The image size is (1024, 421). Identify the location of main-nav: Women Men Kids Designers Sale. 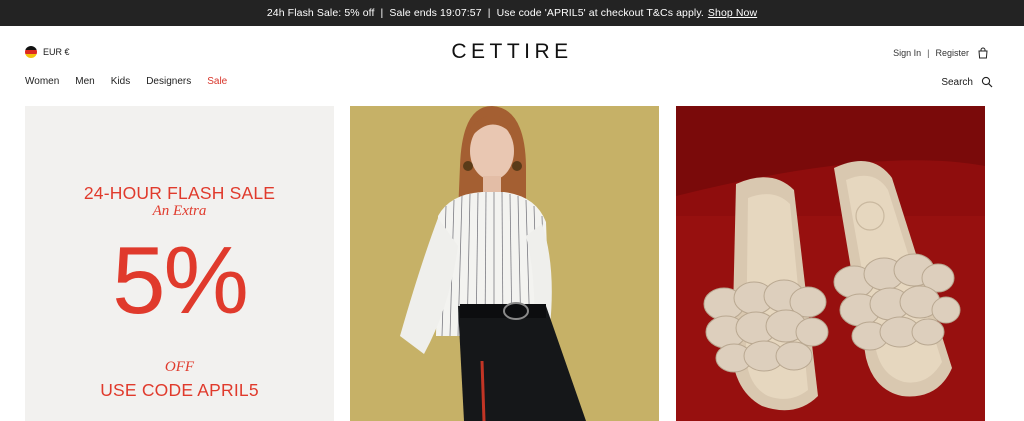
(126, 81).